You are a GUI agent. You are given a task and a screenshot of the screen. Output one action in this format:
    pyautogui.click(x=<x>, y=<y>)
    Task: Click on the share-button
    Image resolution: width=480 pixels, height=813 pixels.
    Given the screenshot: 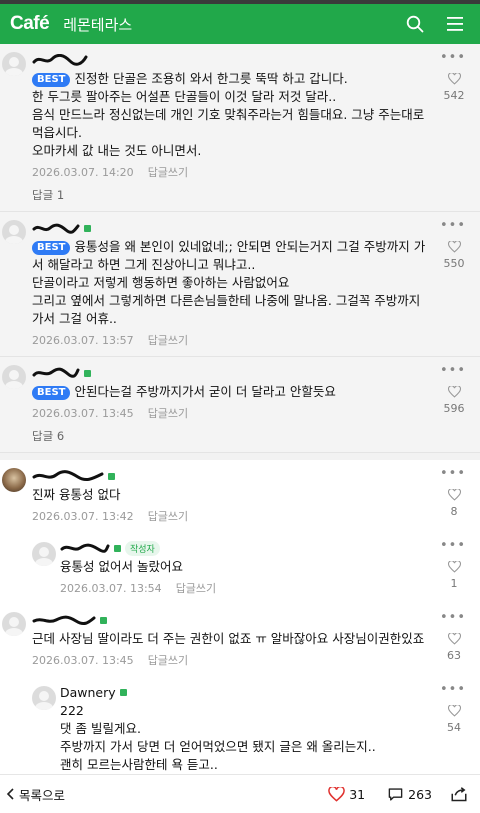 What is the action you would take?
    pyautogui.click(x=459, y=794)
    